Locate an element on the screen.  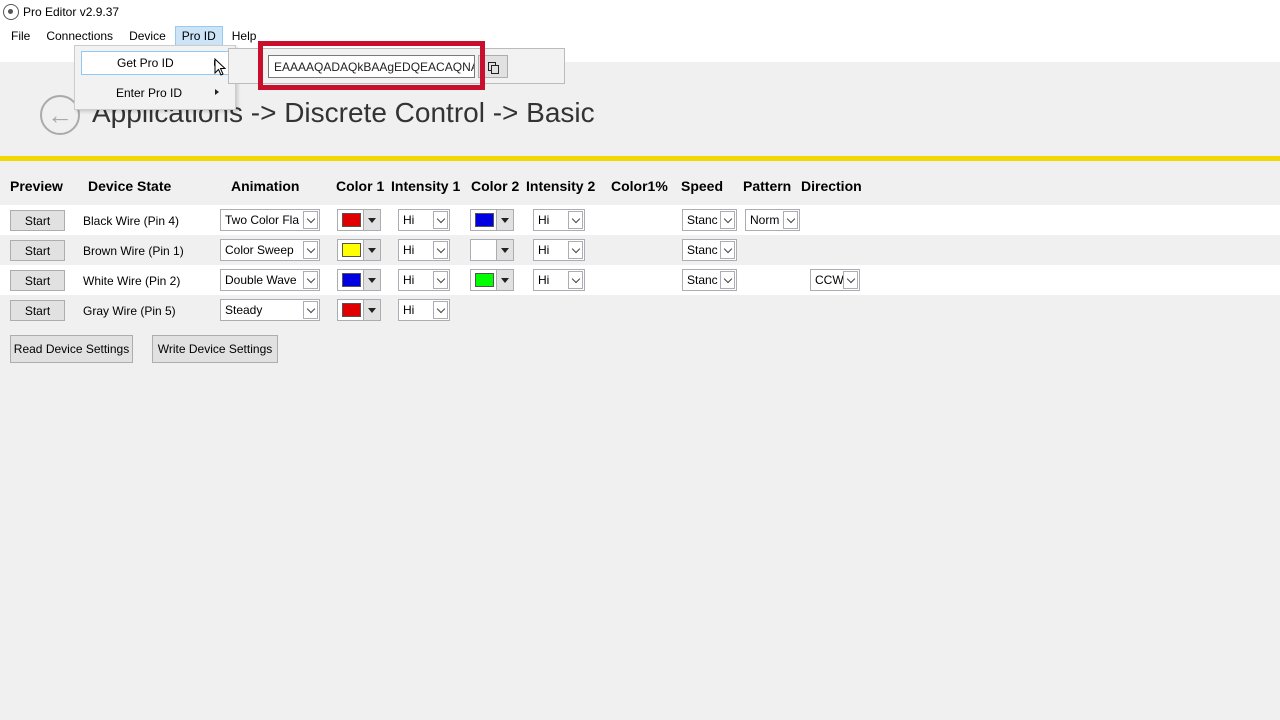
col-header-intensity1: Intensity 1 is located at coordinates (426, 186).